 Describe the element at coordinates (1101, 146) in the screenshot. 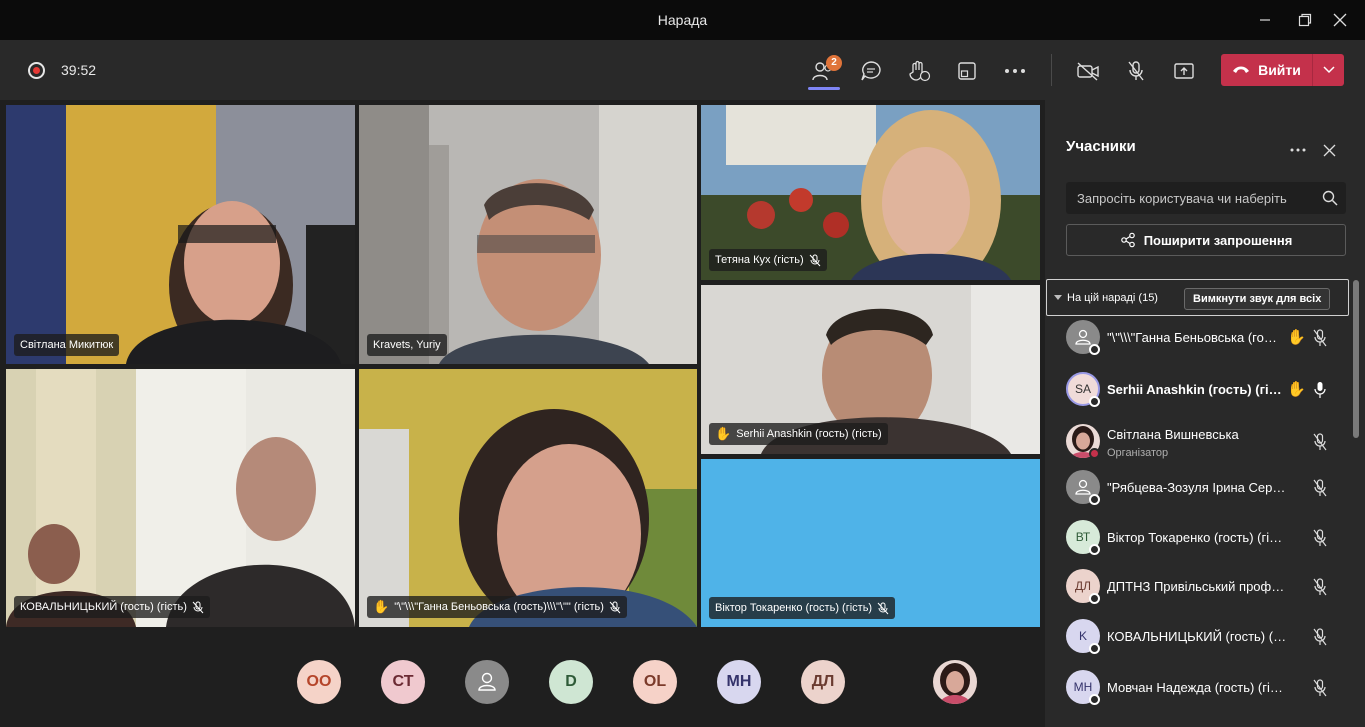

I see `panel-title: Учасники` at that location.